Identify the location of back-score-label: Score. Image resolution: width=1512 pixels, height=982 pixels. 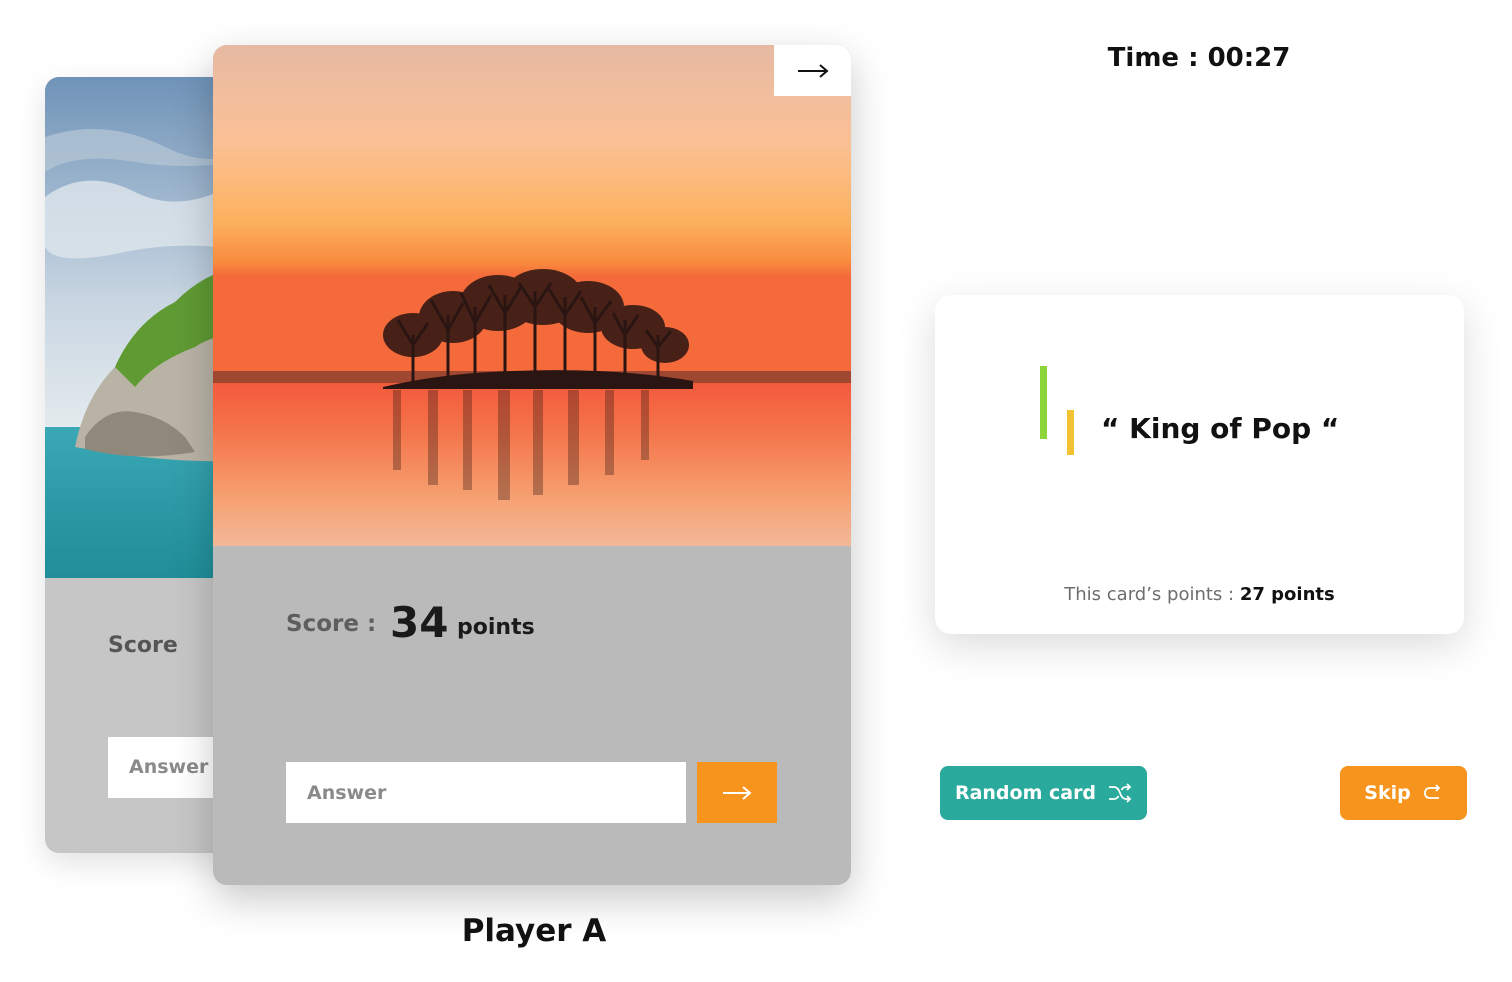
(143, 645).